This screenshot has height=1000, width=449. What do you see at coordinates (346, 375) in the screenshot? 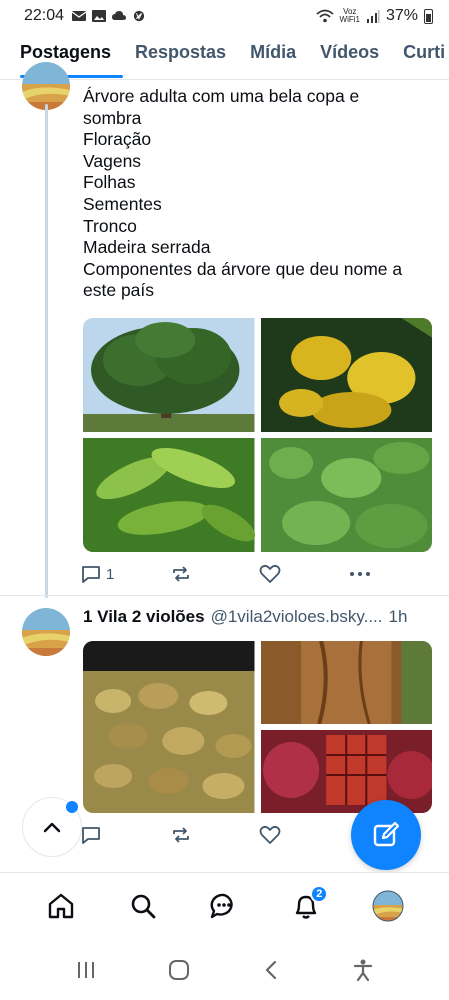
I see `yellow-flowers-image` at bounding box center [346, 375].